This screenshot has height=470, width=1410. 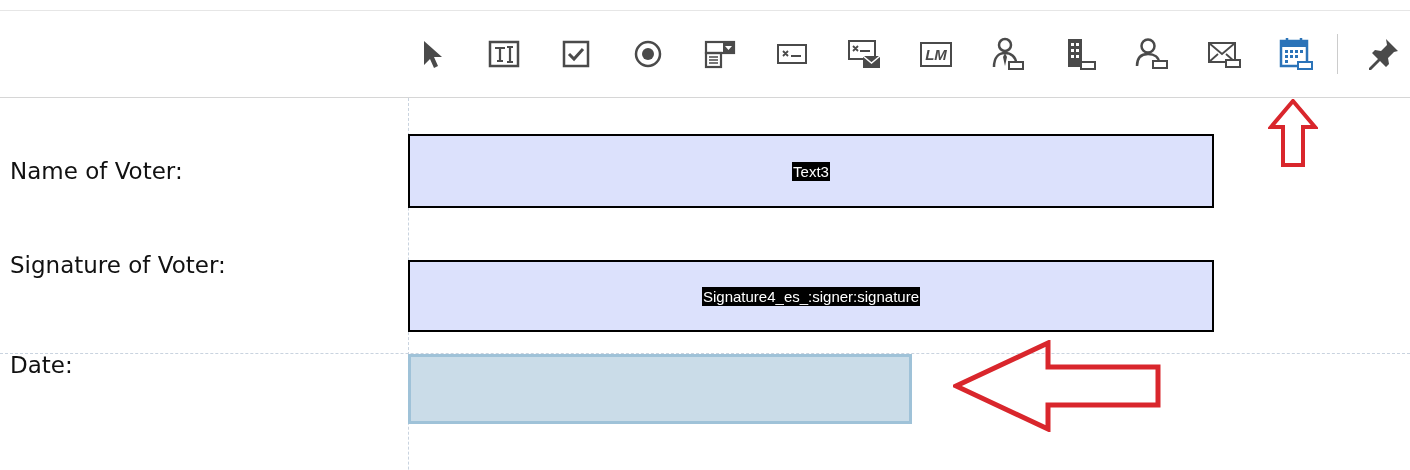 What do you see at coordinates (936, 54) in the screenshot?
I see `lm-label-button: LM` at bounding box center [936, 54].